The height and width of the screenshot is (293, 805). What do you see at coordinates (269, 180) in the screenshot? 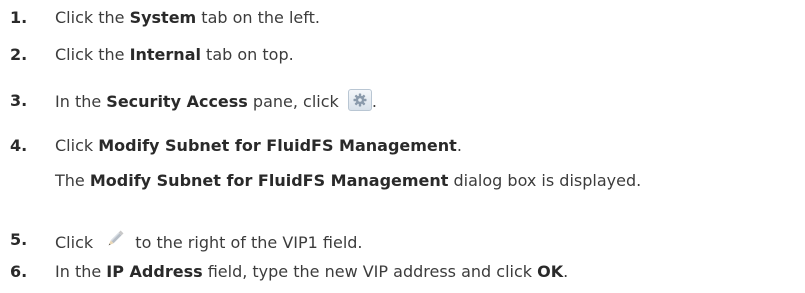
I see `note-bold-term: Modify Subnet for FluidFS Management` at bounding box center [269, 180].